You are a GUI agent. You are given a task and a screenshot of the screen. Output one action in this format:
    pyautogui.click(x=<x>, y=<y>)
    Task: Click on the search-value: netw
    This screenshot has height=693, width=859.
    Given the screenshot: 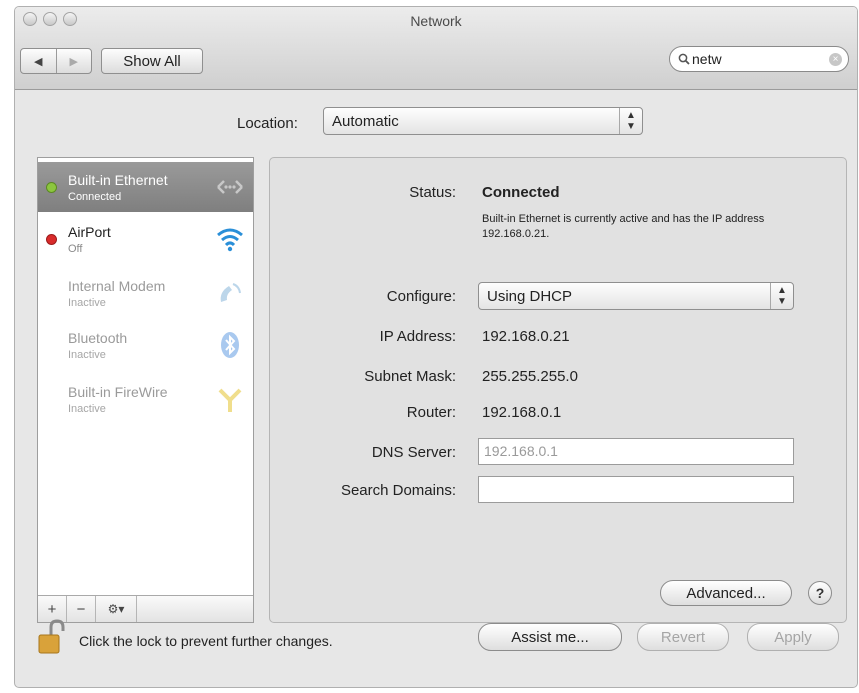 What is the action you would take?
    pyautogui.click(x=707, y=59)
    